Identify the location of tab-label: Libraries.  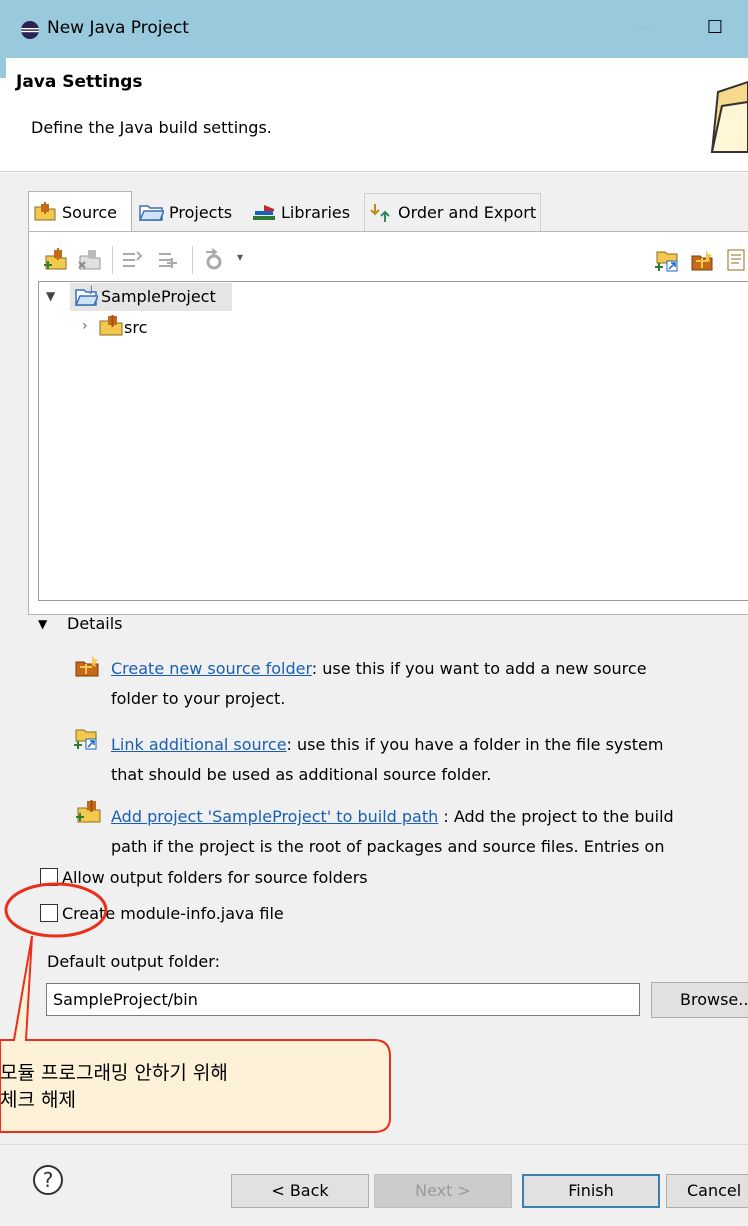
(316, 212).